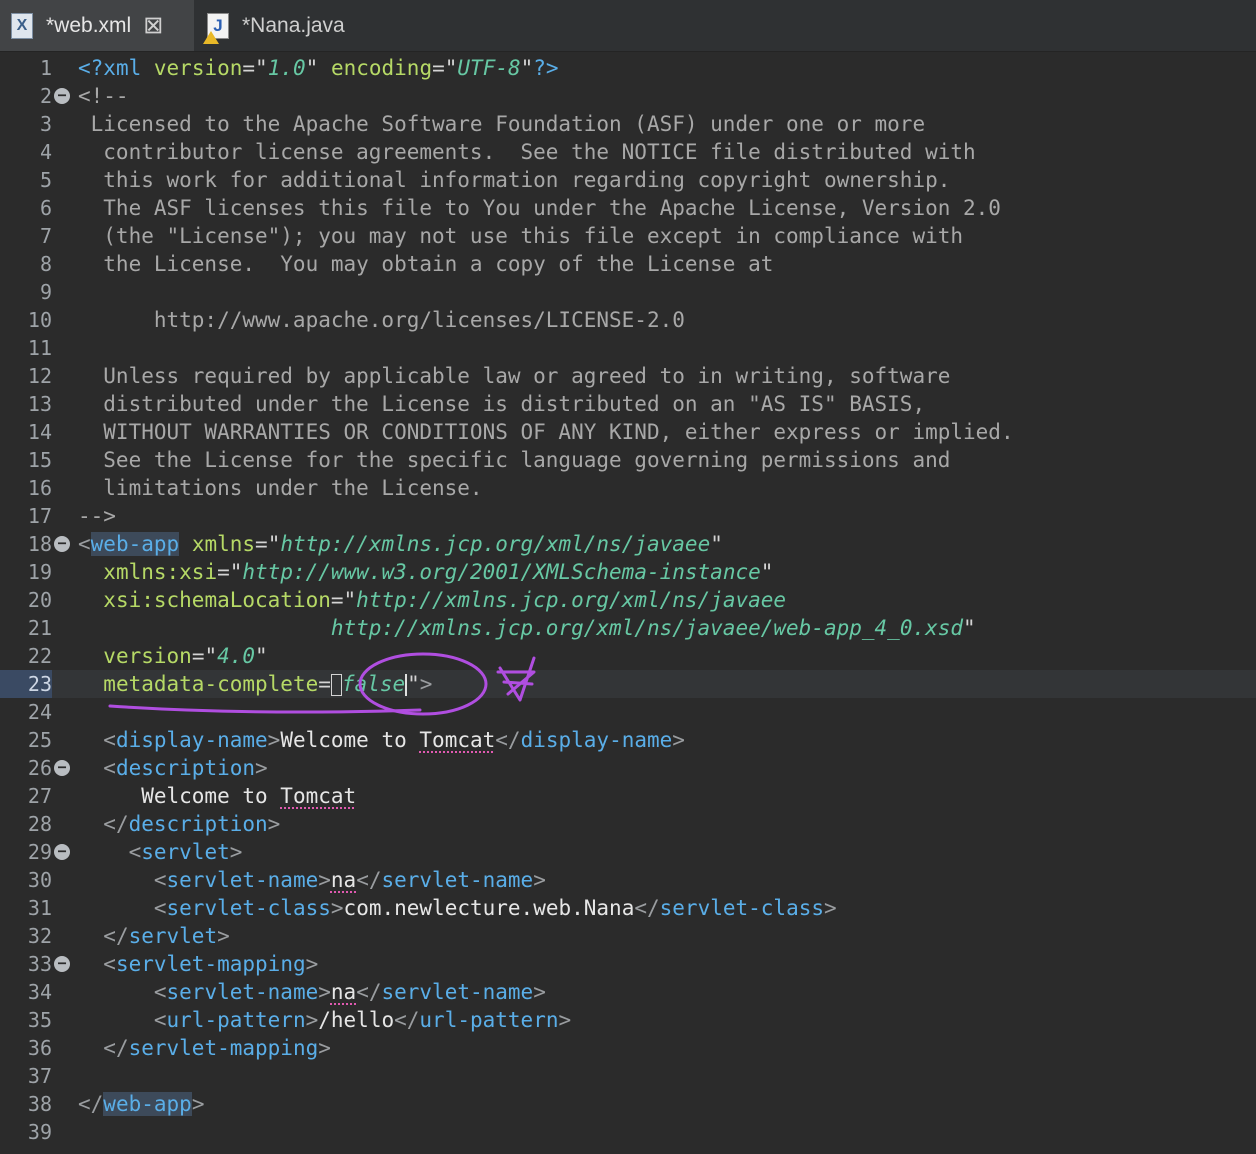 This screenshot has width=1256, height=1154. I want to click on code-text: </description>, so click(179, 824).